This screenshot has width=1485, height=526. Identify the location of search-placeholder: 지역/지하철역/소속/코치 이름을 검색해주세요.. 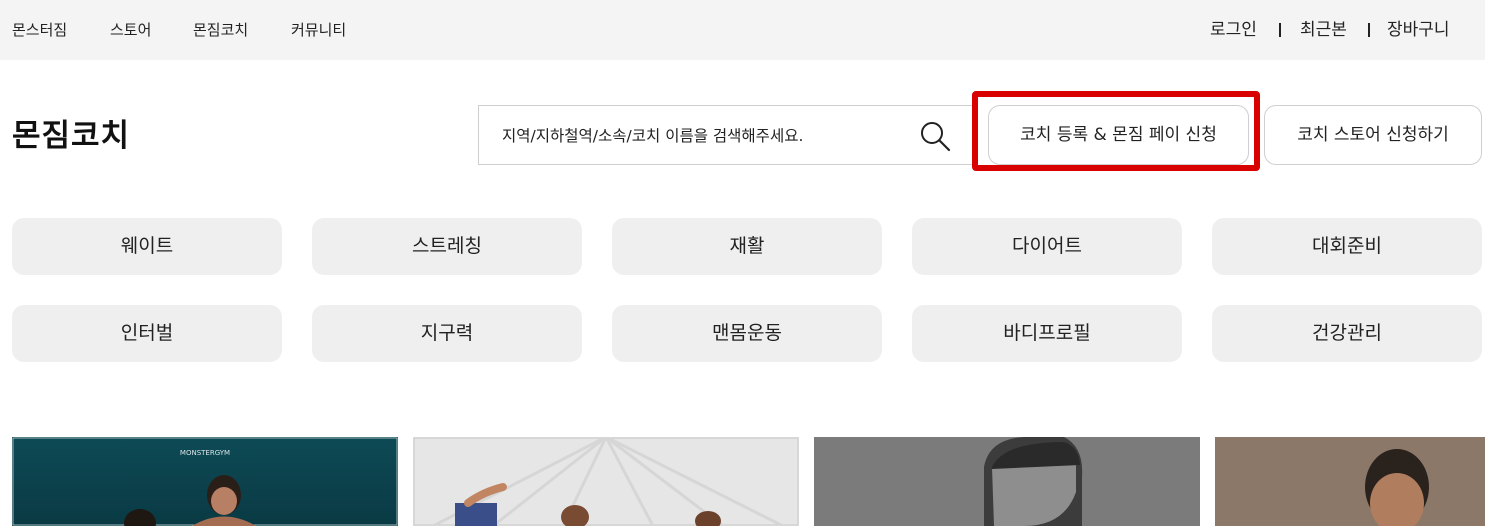
(653, 136).